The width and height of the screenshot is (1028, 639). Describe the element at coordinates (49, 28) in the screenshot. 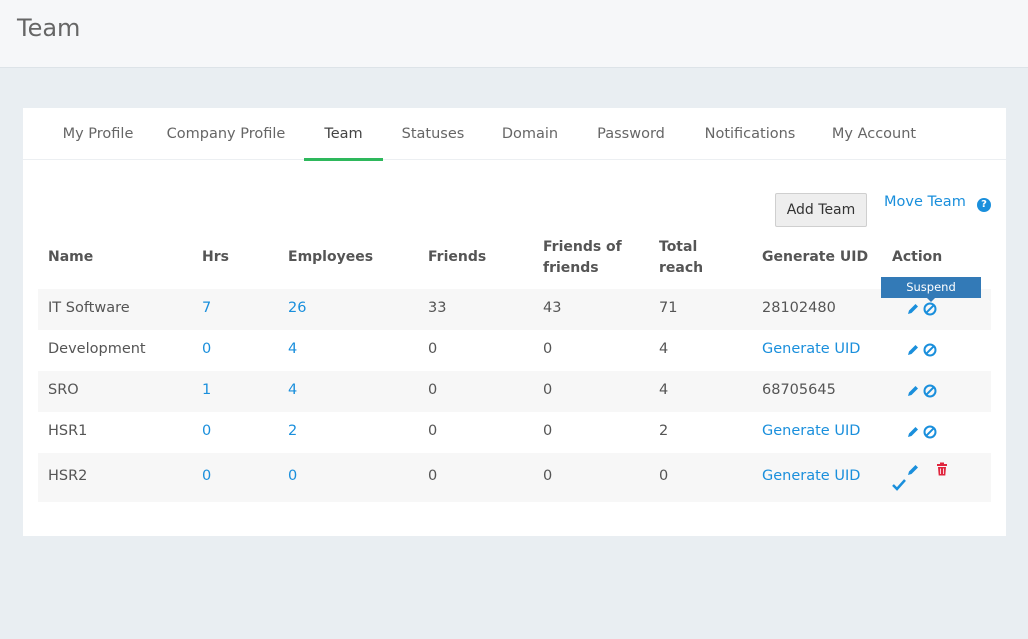

I see `page-title: Team` at that location.